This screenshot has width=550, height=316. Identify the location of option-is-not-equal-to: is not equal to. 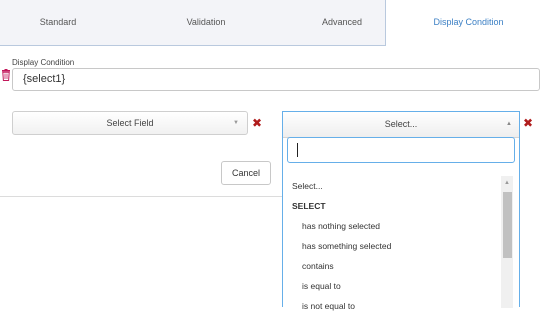
(393, 306).